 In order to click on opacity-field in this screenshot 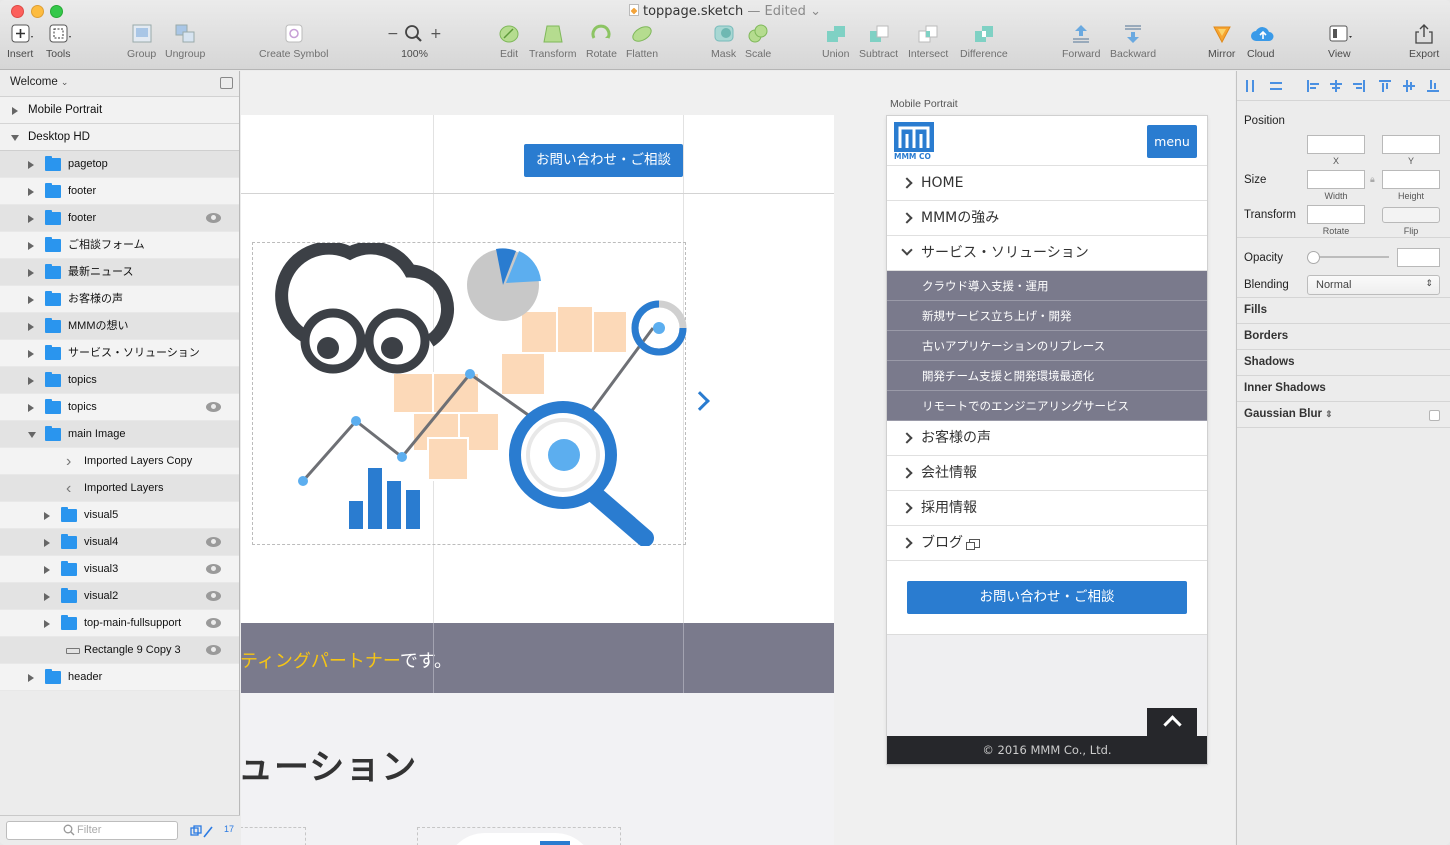, I will do `click(1418, 257)`.